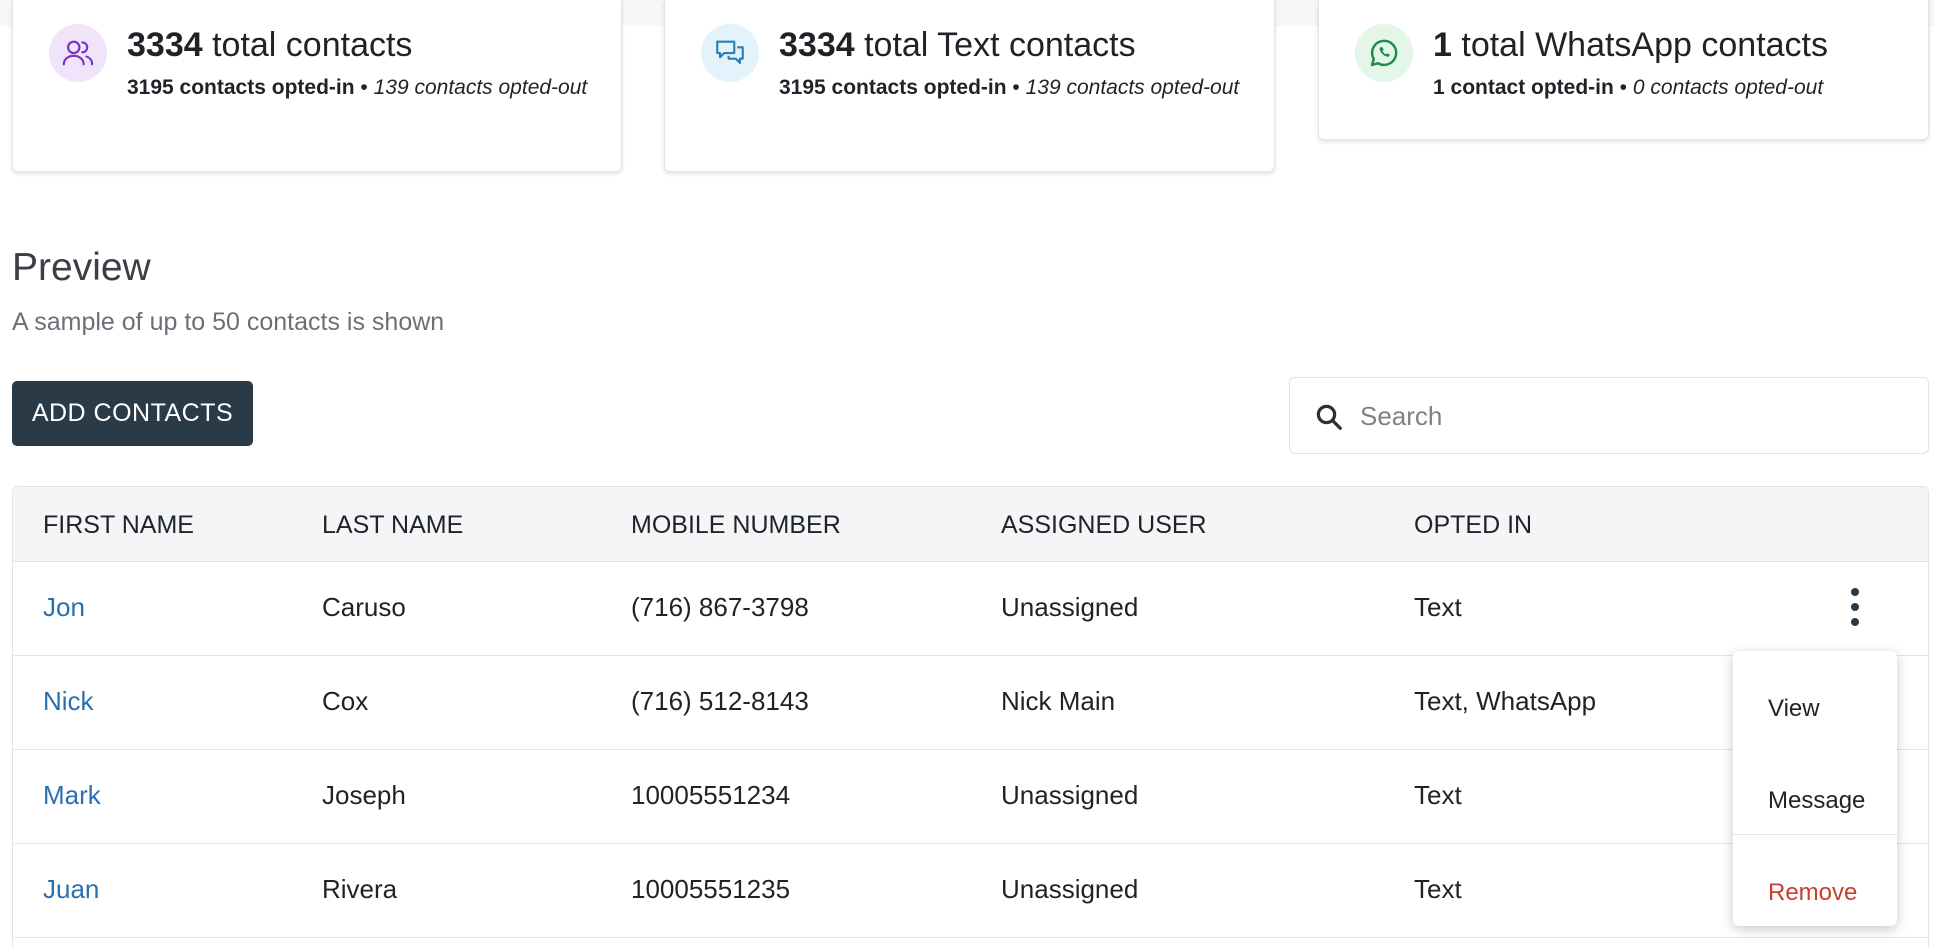 This screenshot has width=1934, height=948. Describe the element at coordinates (307, 45) in the screenshot. I see `stat-label: total contacts` at that location.